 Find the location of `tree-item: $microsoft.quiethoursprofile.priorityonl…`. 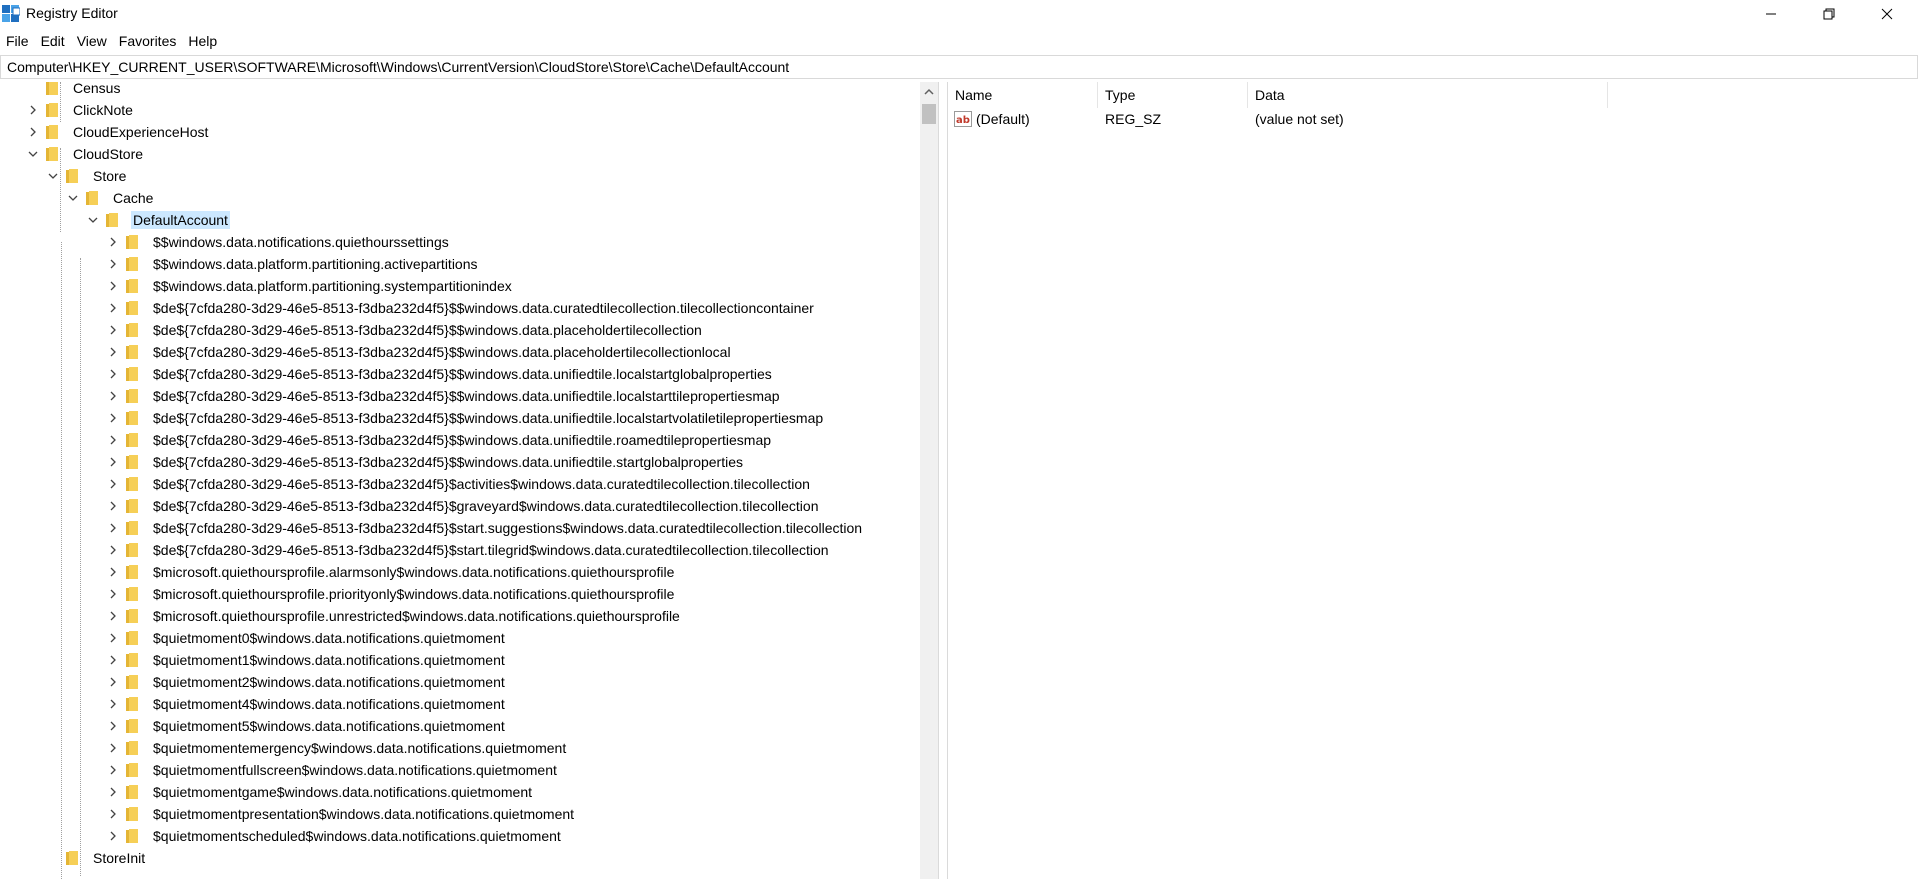

tree-item: $microsoft.quiethoursprofile.priorityonl… is located at coordinates (460, 594).